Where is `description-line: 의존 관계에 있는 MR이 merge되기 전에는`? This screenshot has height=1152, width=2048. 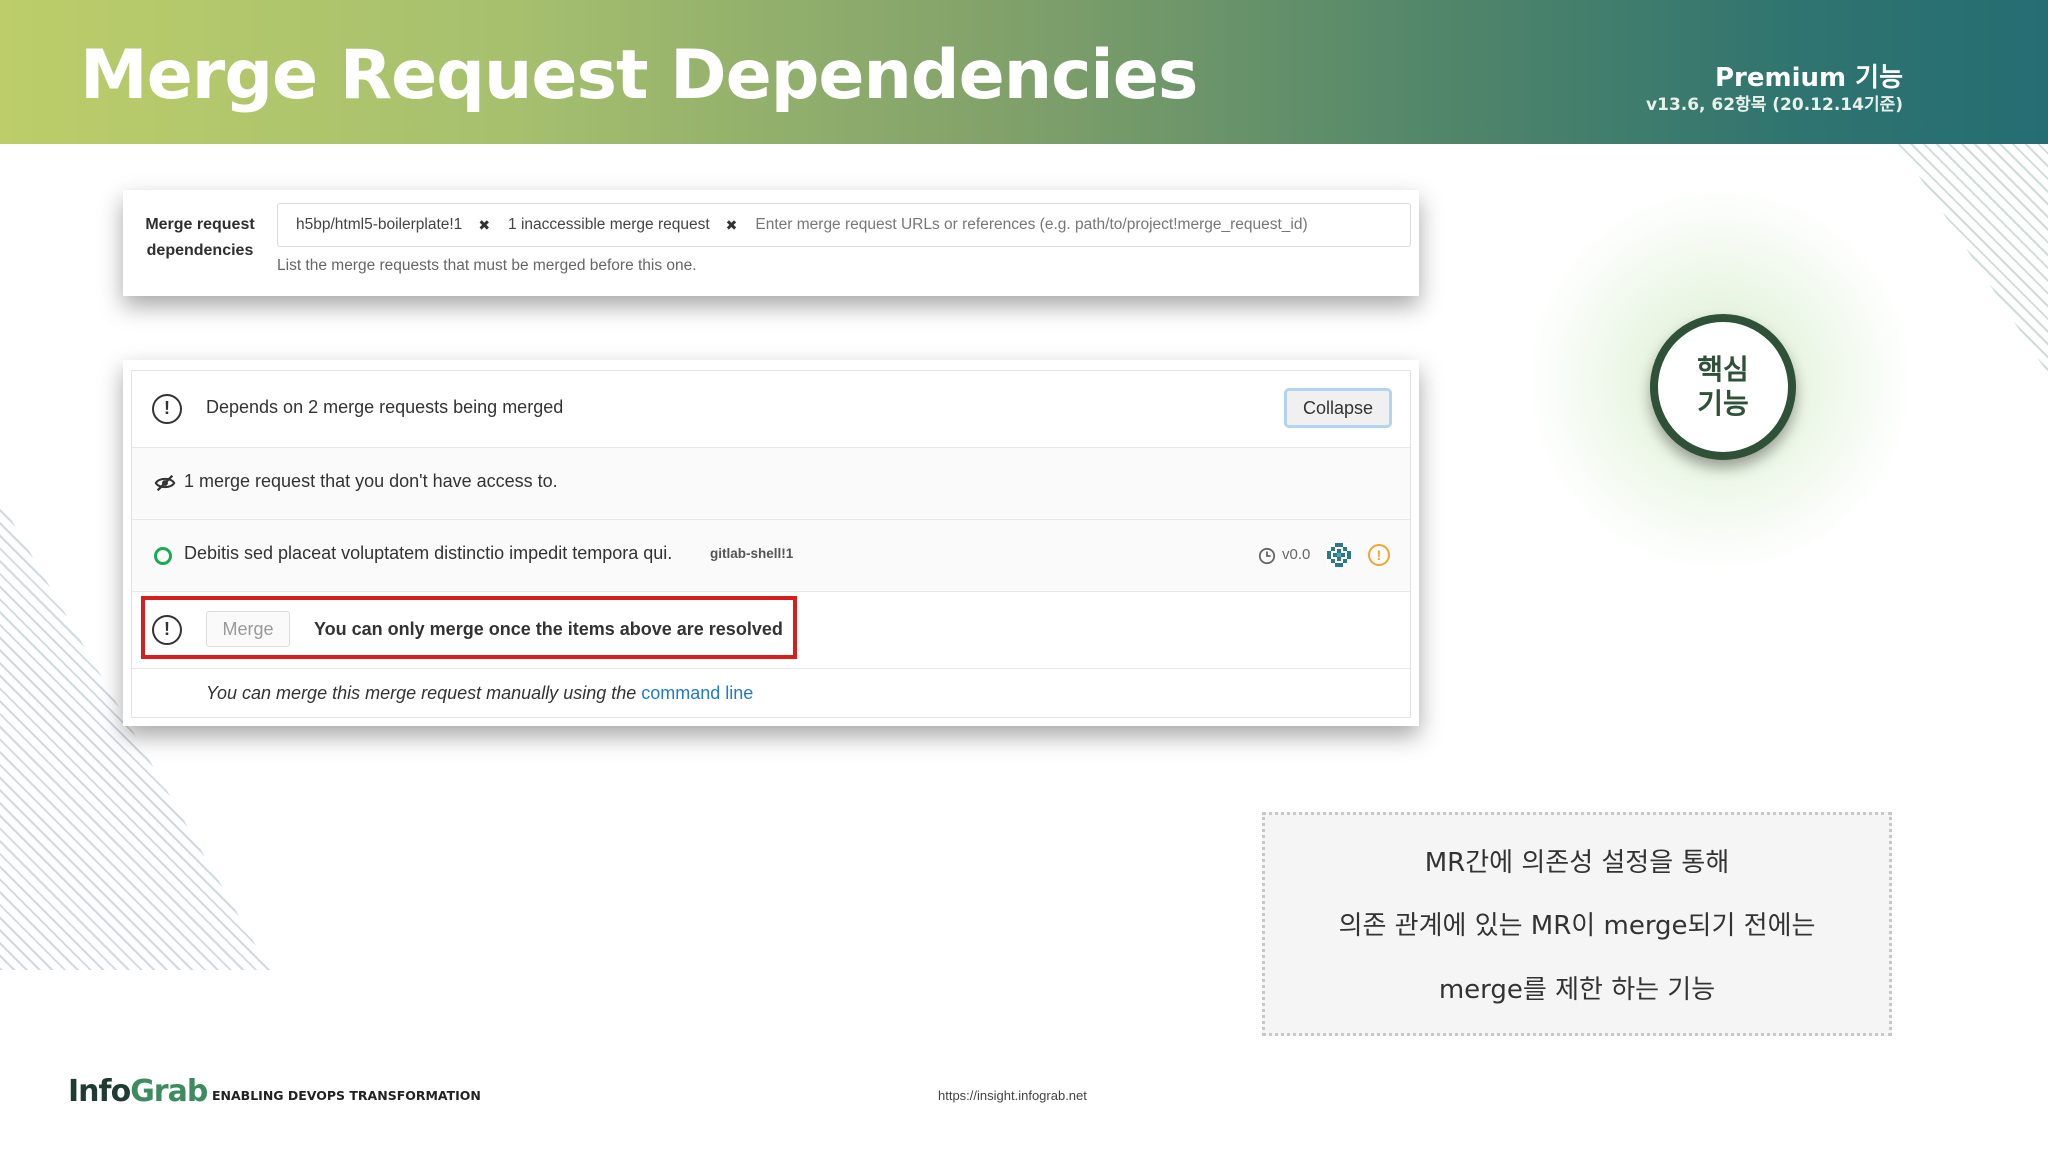
description-line: 의존 관계에 있는 MR이 merge되기 전에는 is located at coordinates (1577, 926).